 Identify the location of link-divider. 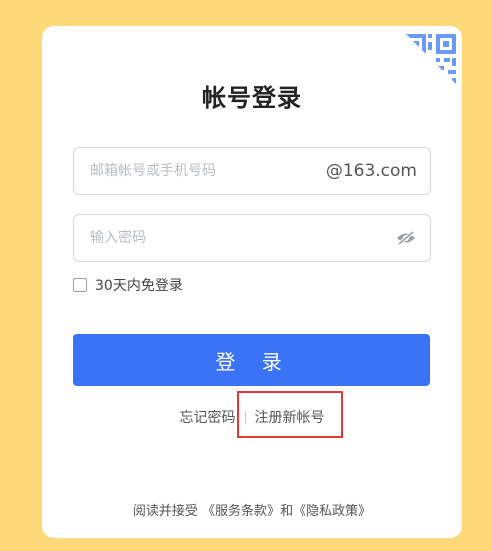
(245, 417).